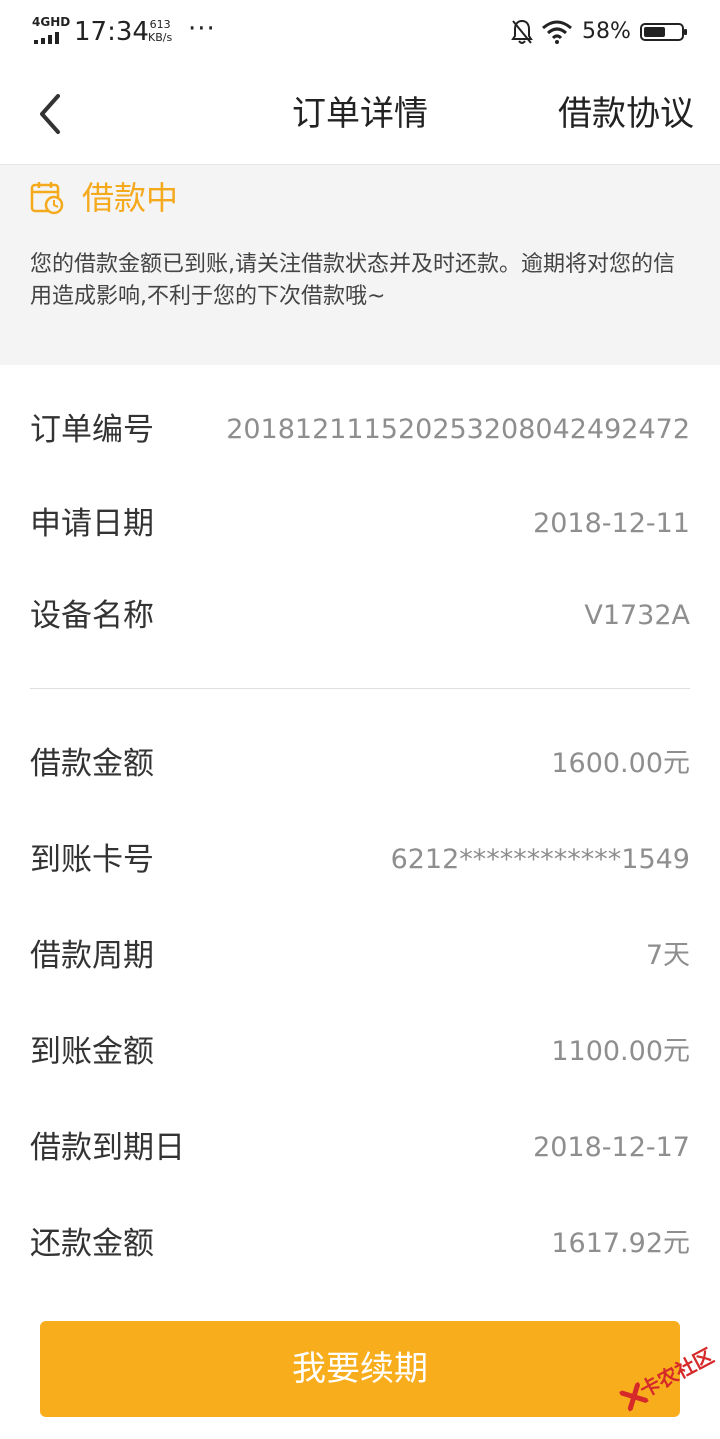 This screenshot has width=720, height=1439. What do you see at coordinates (667, 955) in the screenshot?
I see `row-value: 7天` at bounding box center [667, 955].